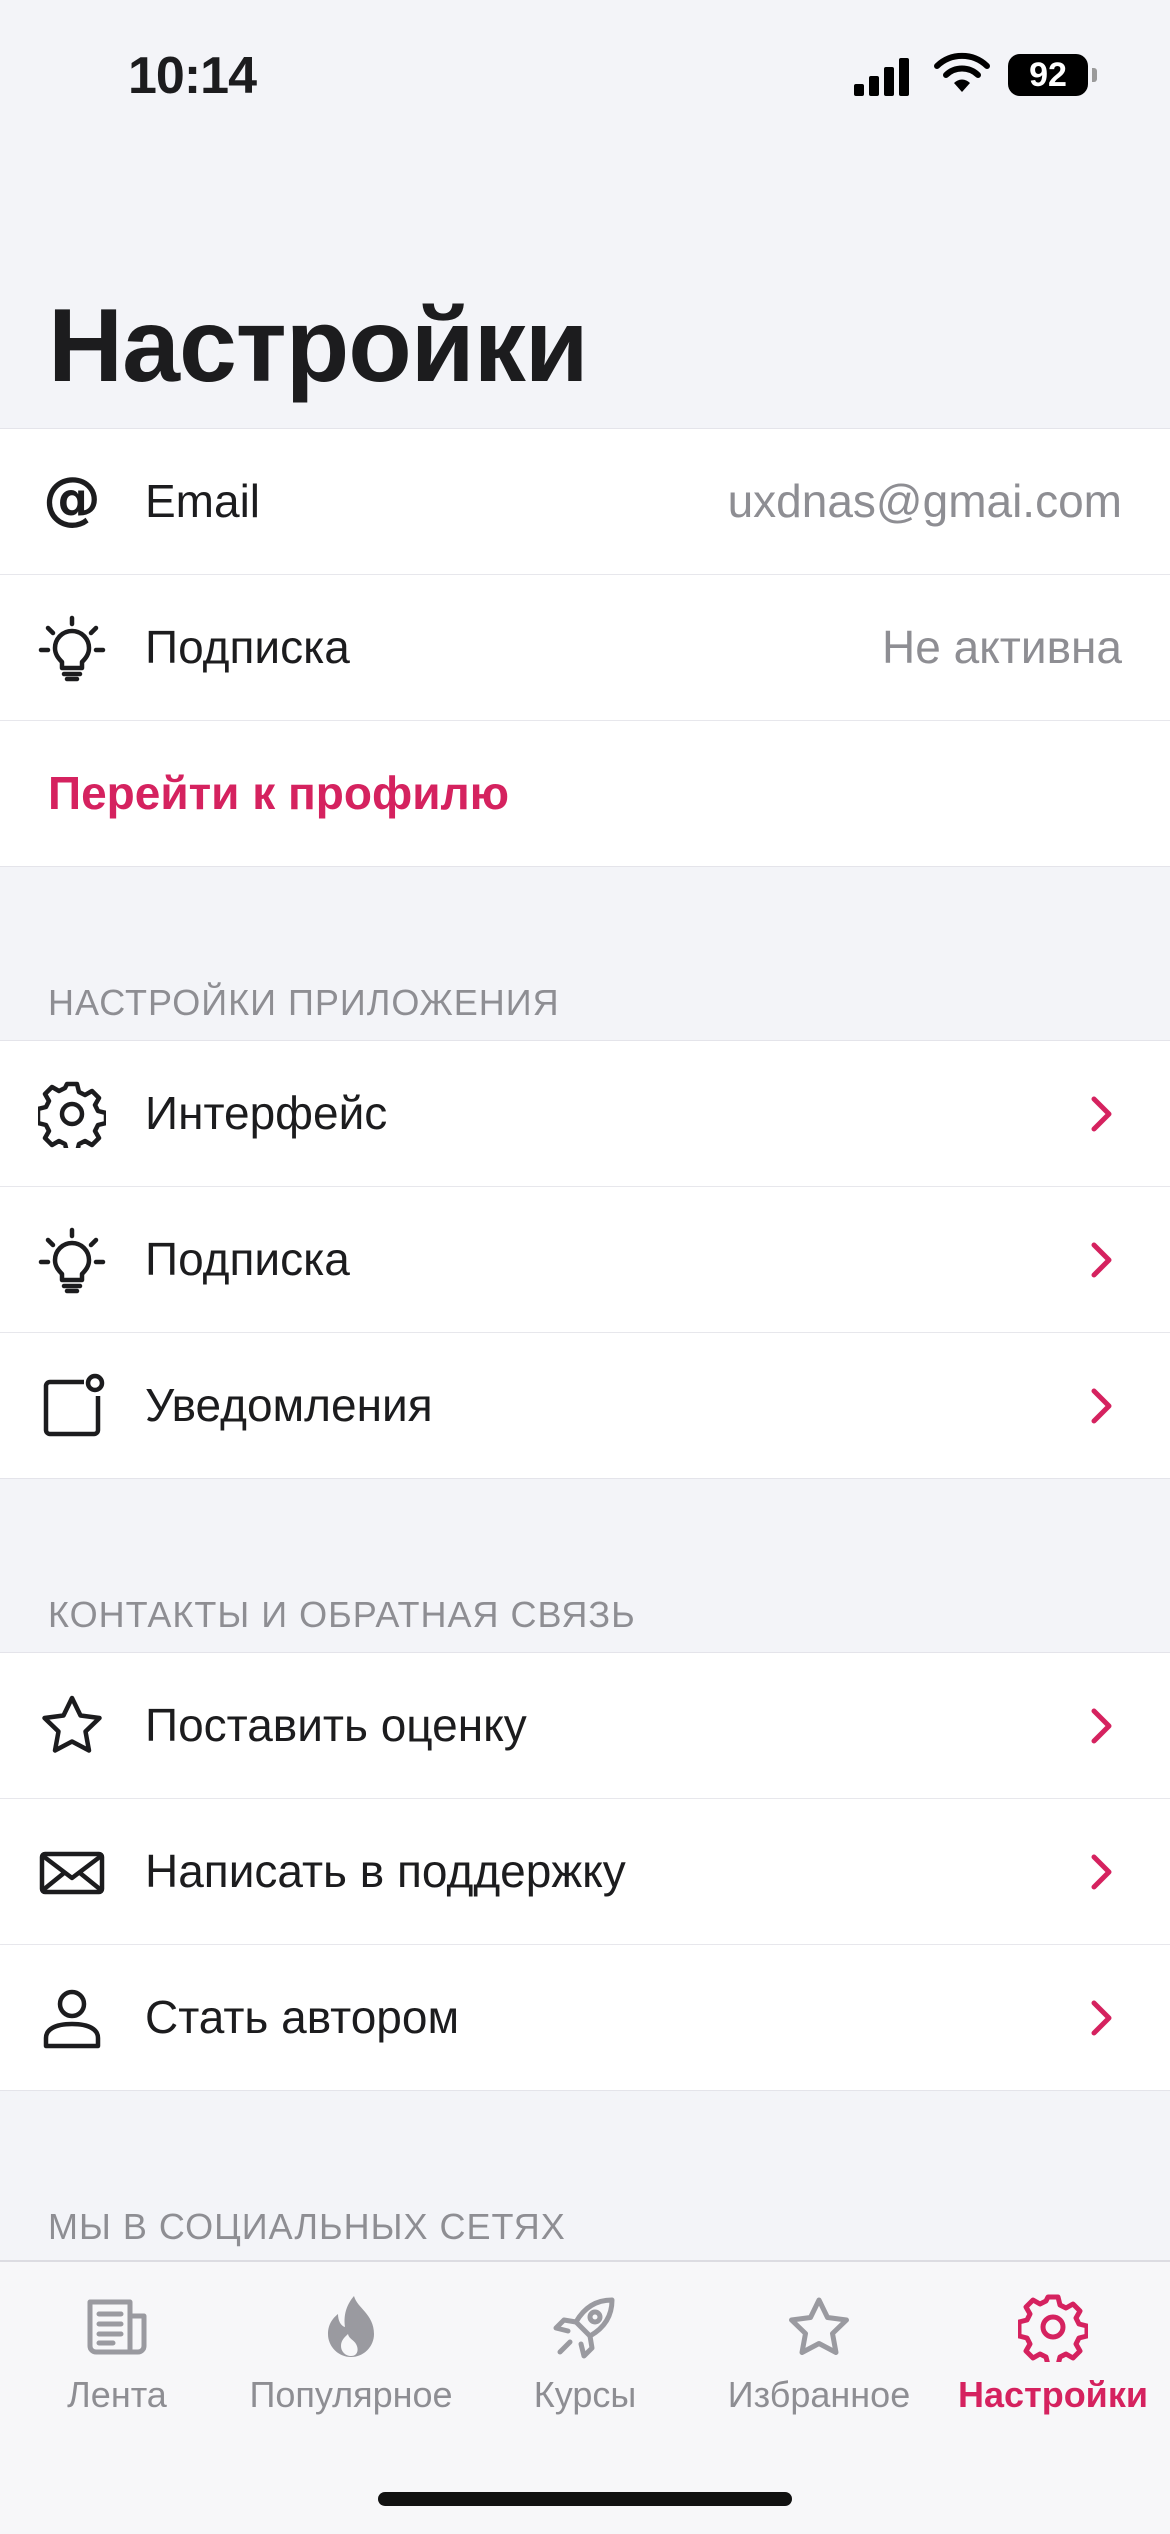  I want to click on social-header: МЫ В СОЦИАЛЬНЫХ СЕТЯХ, so click(307, 2226).